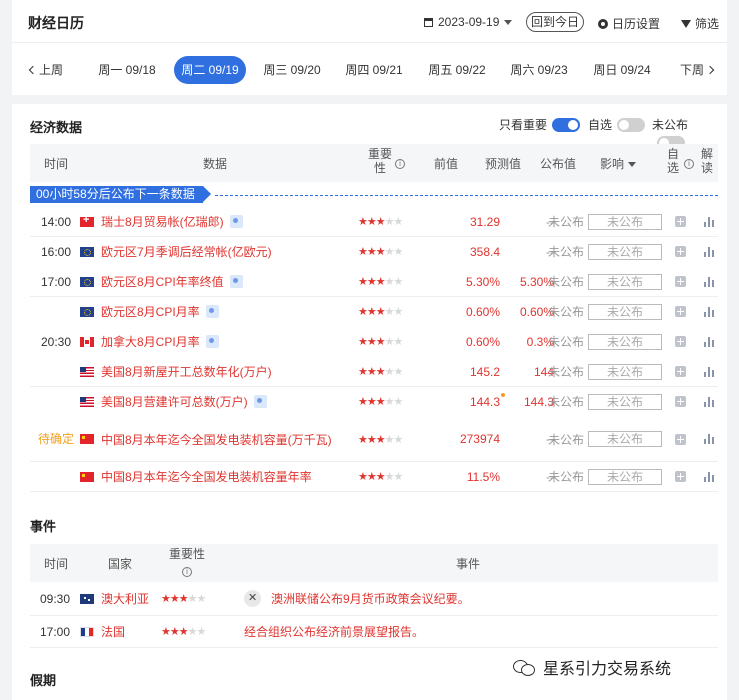  I want to click on economic-row: 欧元区8月CPI月率 ★ ★ ★ ★ ★ 0.60% 0.60% 未公布 未公布, so click(374, 312).